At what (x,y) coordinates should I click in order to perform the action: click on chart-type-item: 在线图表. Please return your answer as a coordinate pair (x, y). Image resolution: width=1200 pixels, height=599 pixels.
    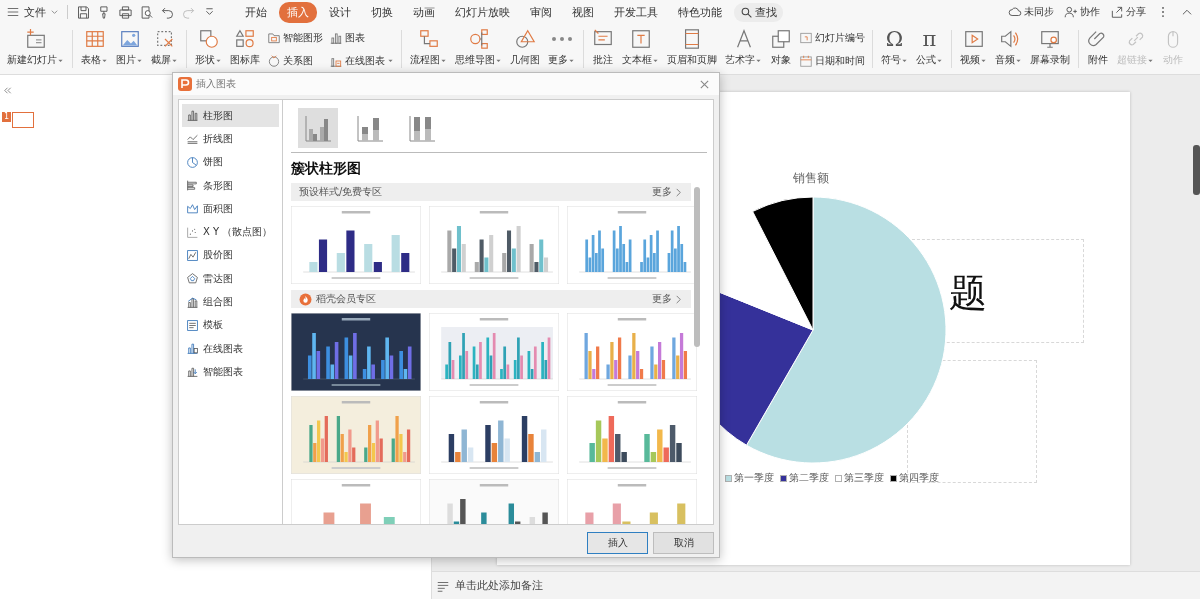
    Looking at the image, I should click on (230, 348).